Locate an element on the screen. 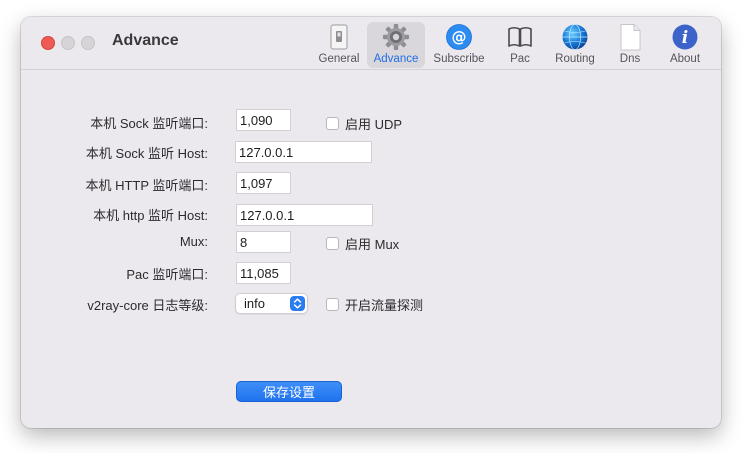 The image size is (744, 453). udp-checkbox-label: 启用 UDP is located at coordinates (374, 124).